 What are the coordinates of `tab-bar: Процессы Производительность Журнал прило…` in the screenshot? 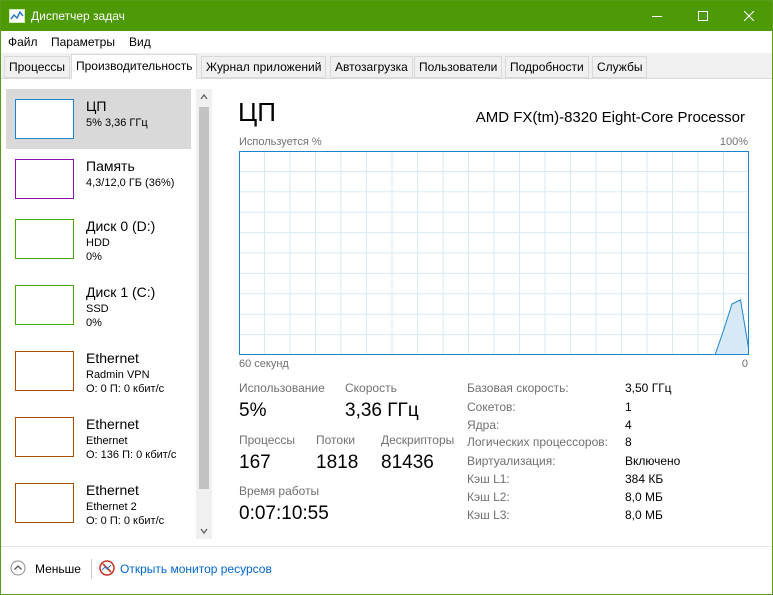 It's located at (386, 66).